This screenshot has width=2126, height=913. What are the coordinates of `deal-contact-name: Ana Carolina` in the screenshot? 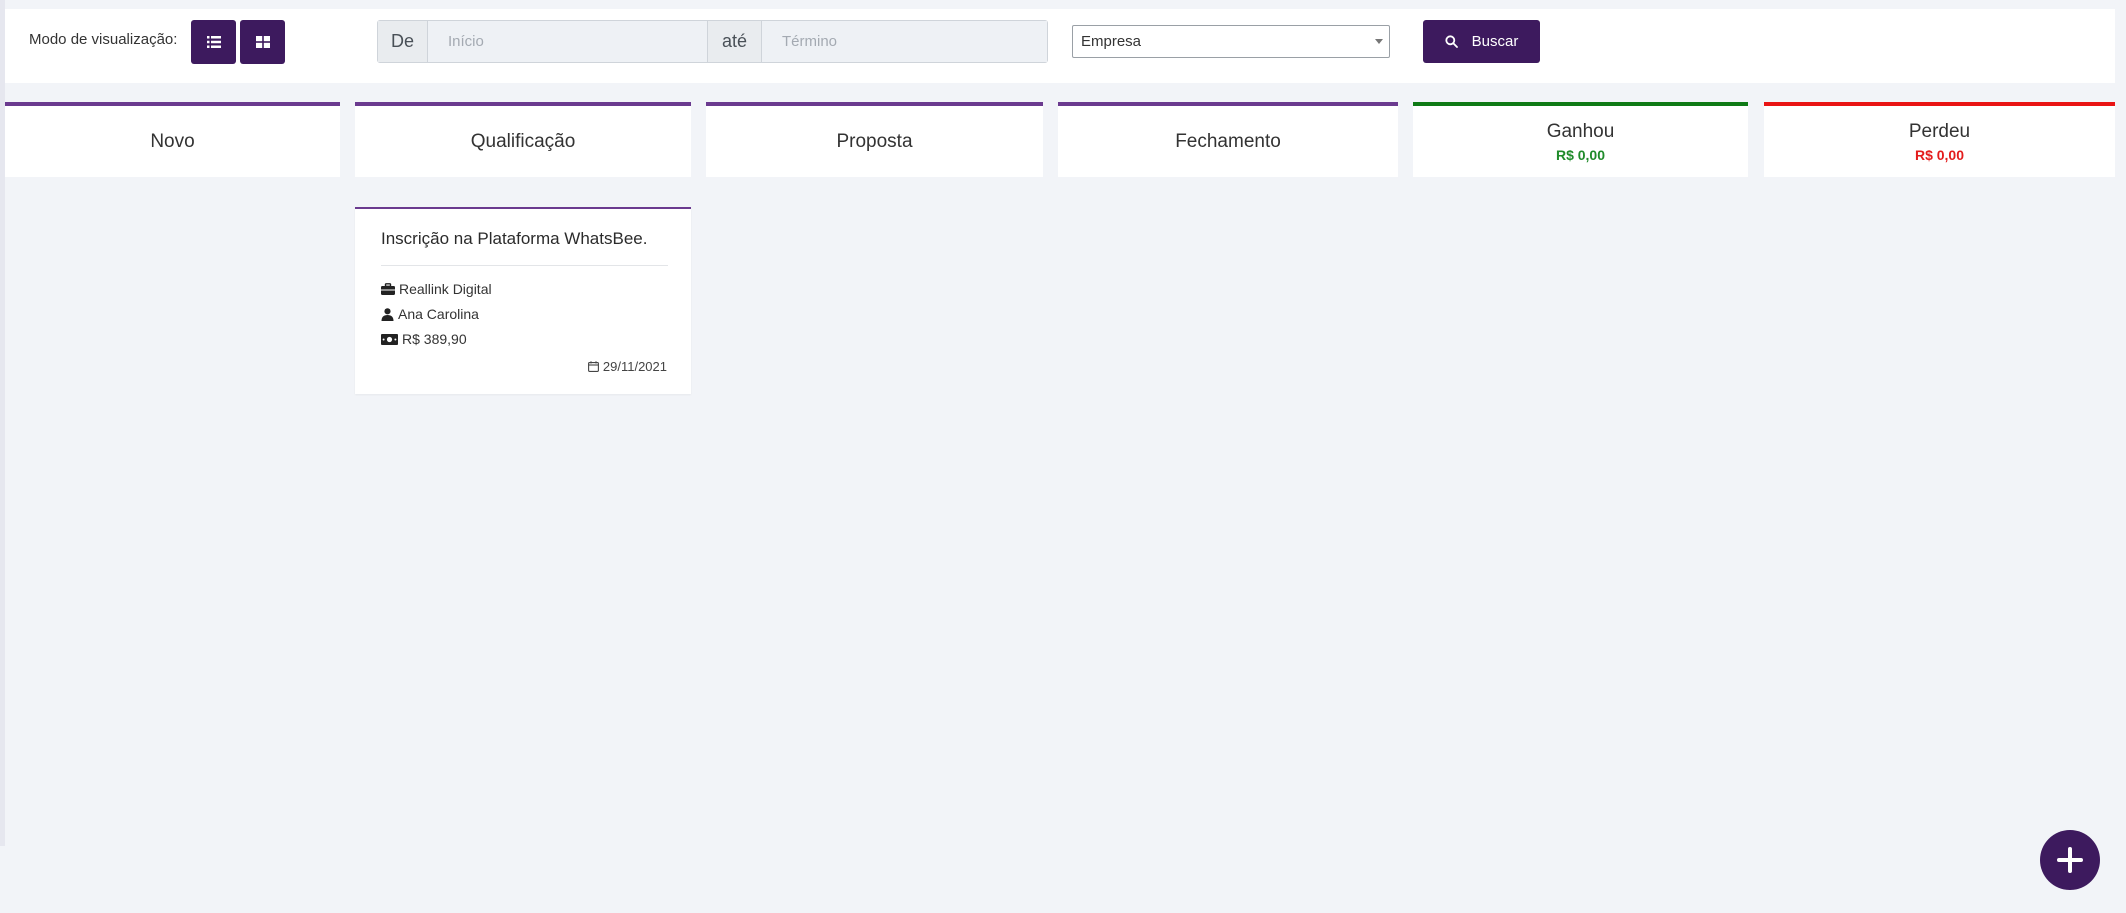 It's located at (438, 314).